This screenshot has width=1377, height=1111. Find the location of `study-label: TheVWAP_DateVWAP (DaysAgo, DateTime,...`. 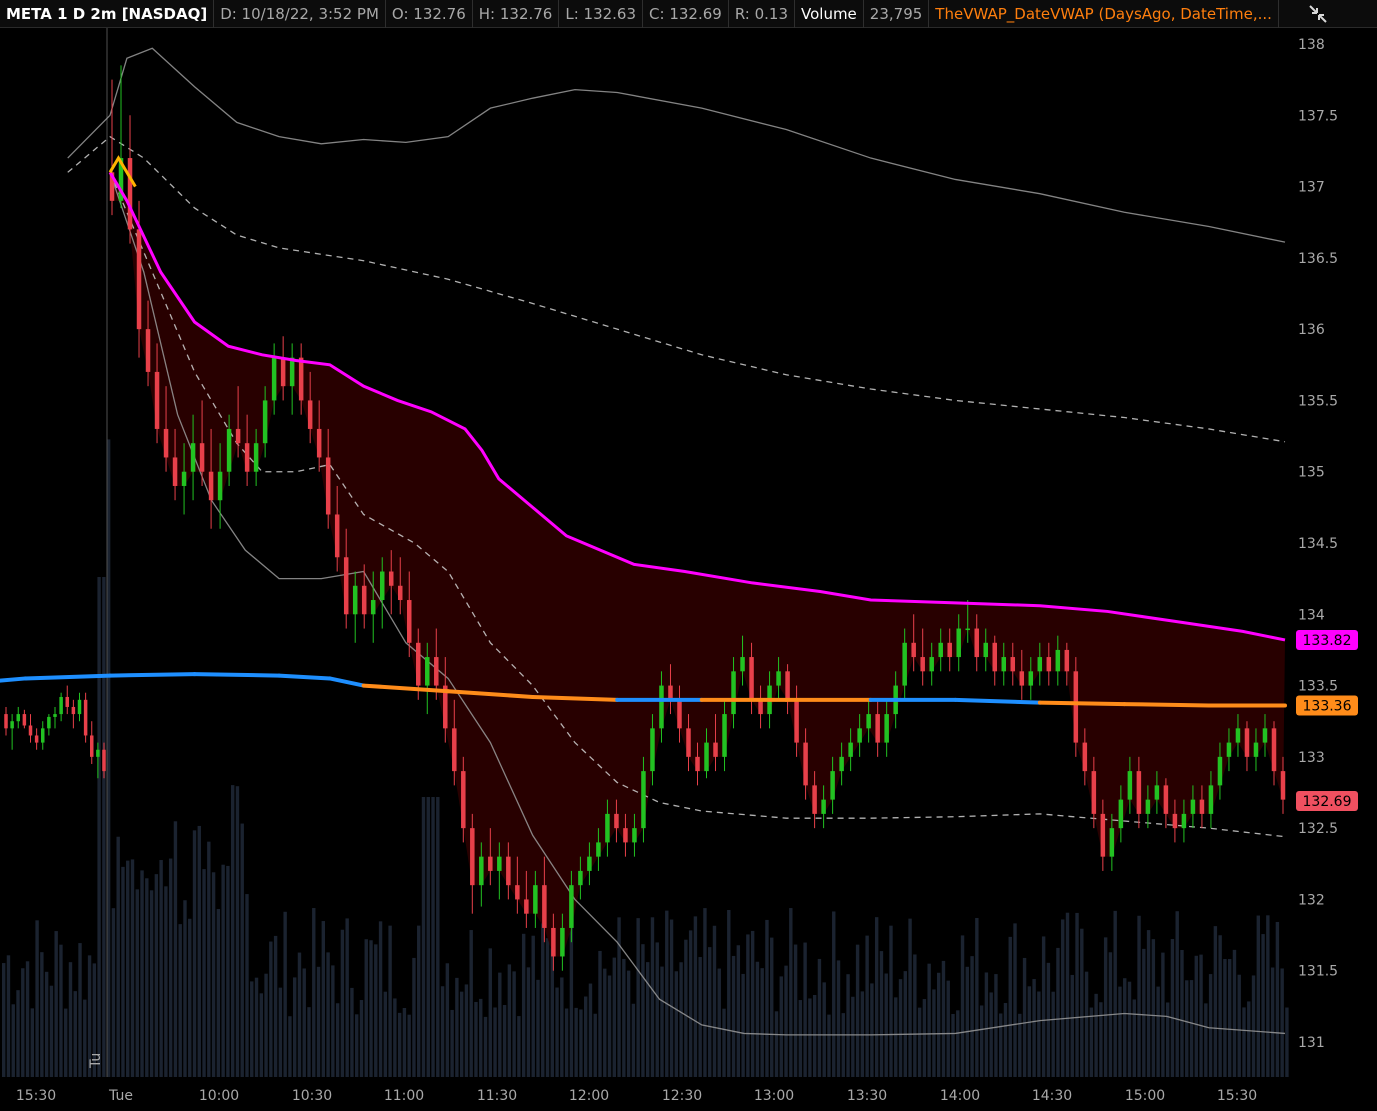

study-label: TheVWAP_DateVWAP (DaysAgo, DateTime,... is located at coordinates (1104, 14).